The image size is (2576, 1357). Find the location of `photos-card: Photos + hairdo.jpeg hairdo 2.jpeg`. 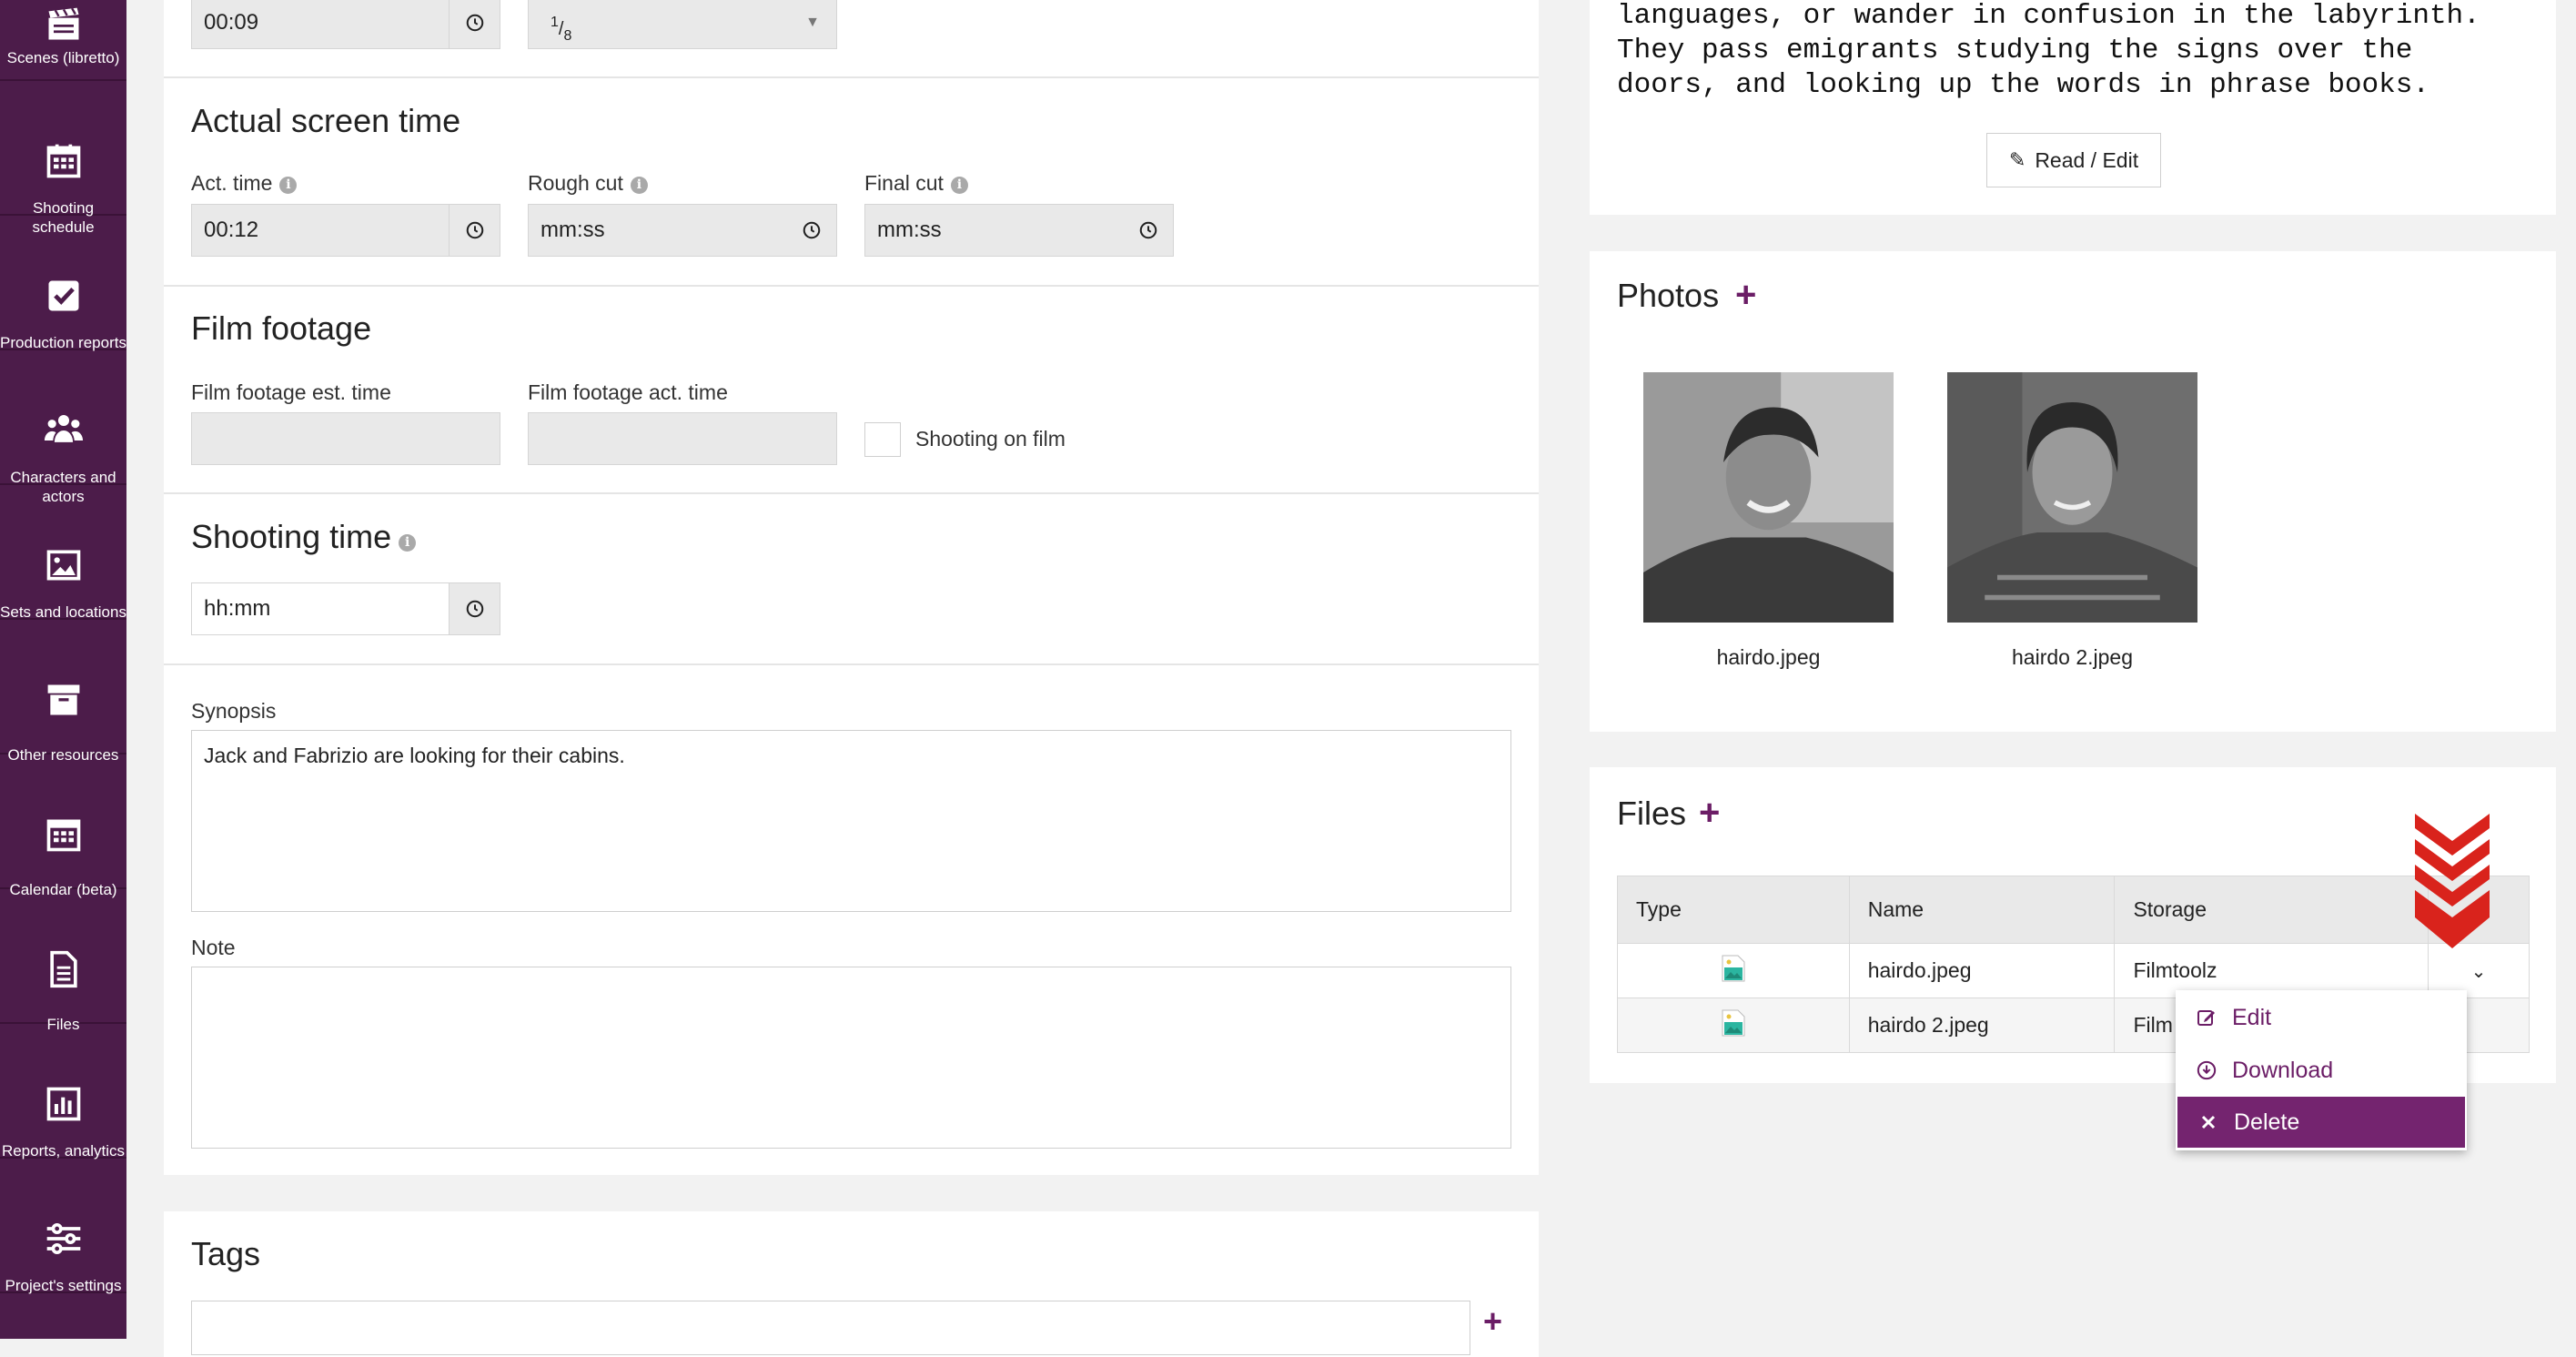

photos-card: Photos + hairdo.jpeg hairdo 2.jpeg is located at coordinates (2073, 491).